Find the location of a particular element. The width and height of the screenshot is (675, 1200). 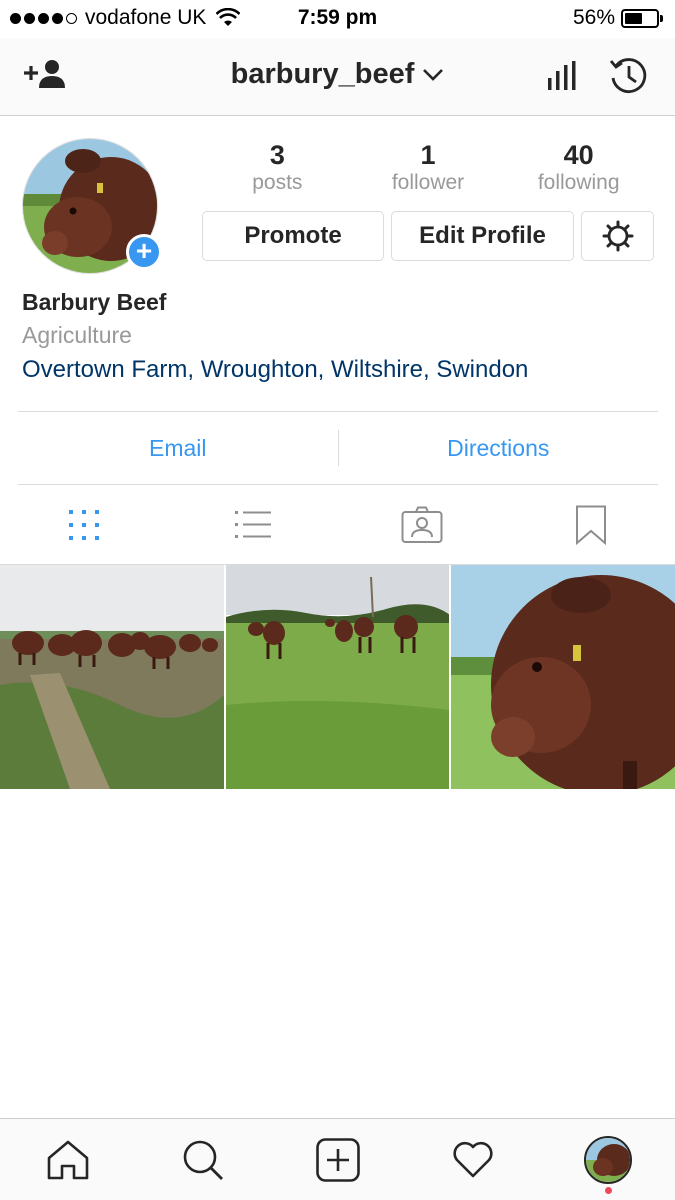

tab-search is located at coordinates (202, 1159).